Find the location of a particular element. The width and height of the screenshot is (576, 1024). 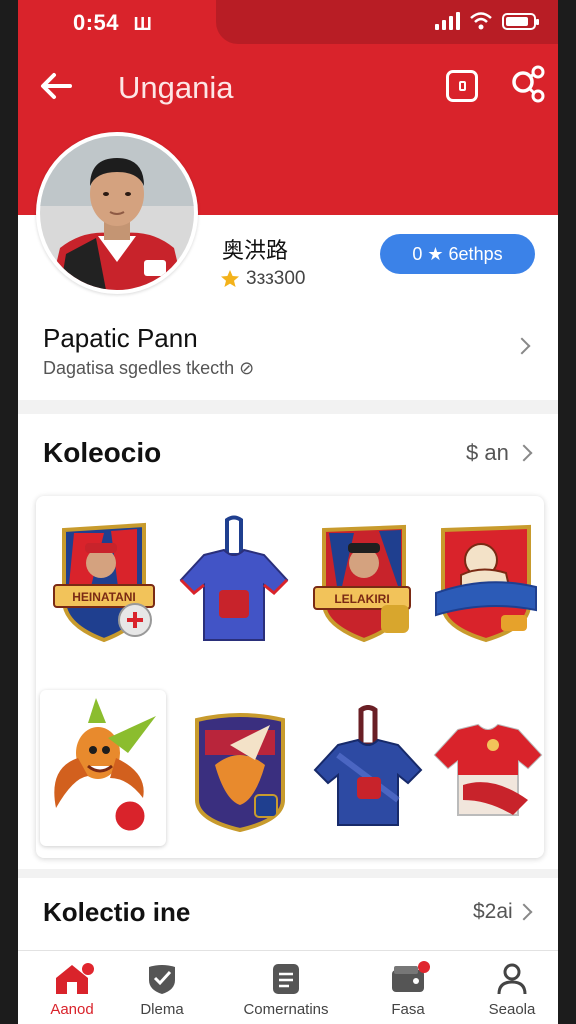

badge-label-1: HEINATANI is located at coordinates (104, 597).